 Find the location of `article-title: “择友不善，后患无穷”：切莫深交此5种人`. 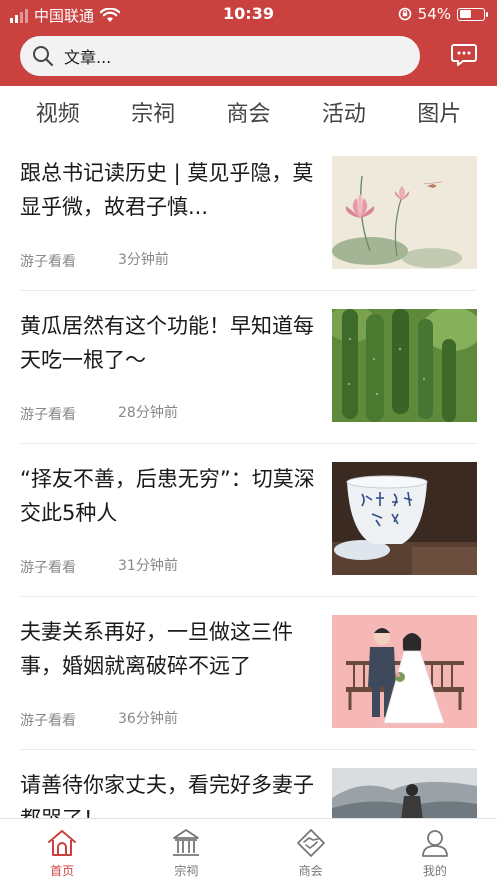

article-title: “择友不善，后患无穷”：切莫深交此5种人 is located at coordinates (170, 496).